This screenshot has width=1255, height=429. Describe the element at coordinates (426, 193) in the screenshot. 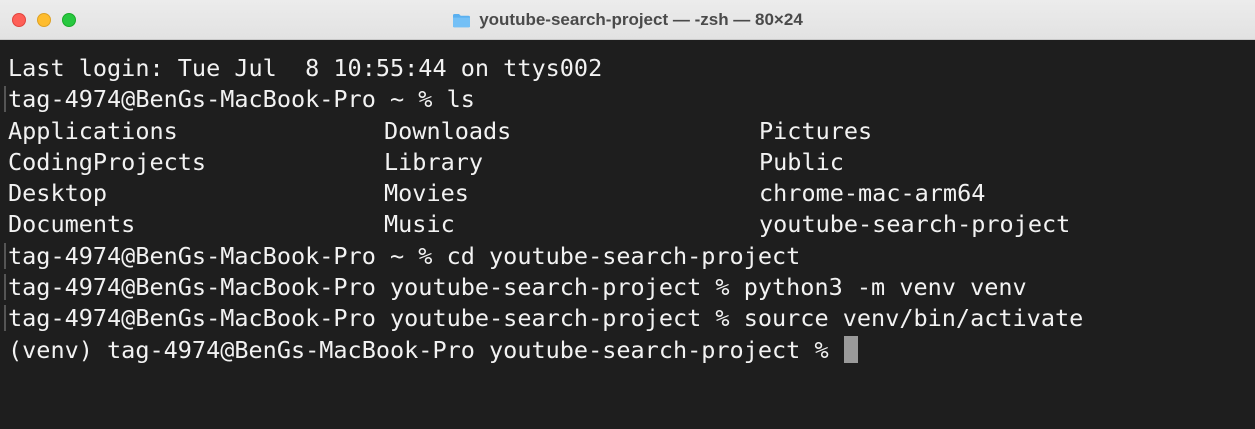

I see `ls-entry: Movies` at that location.